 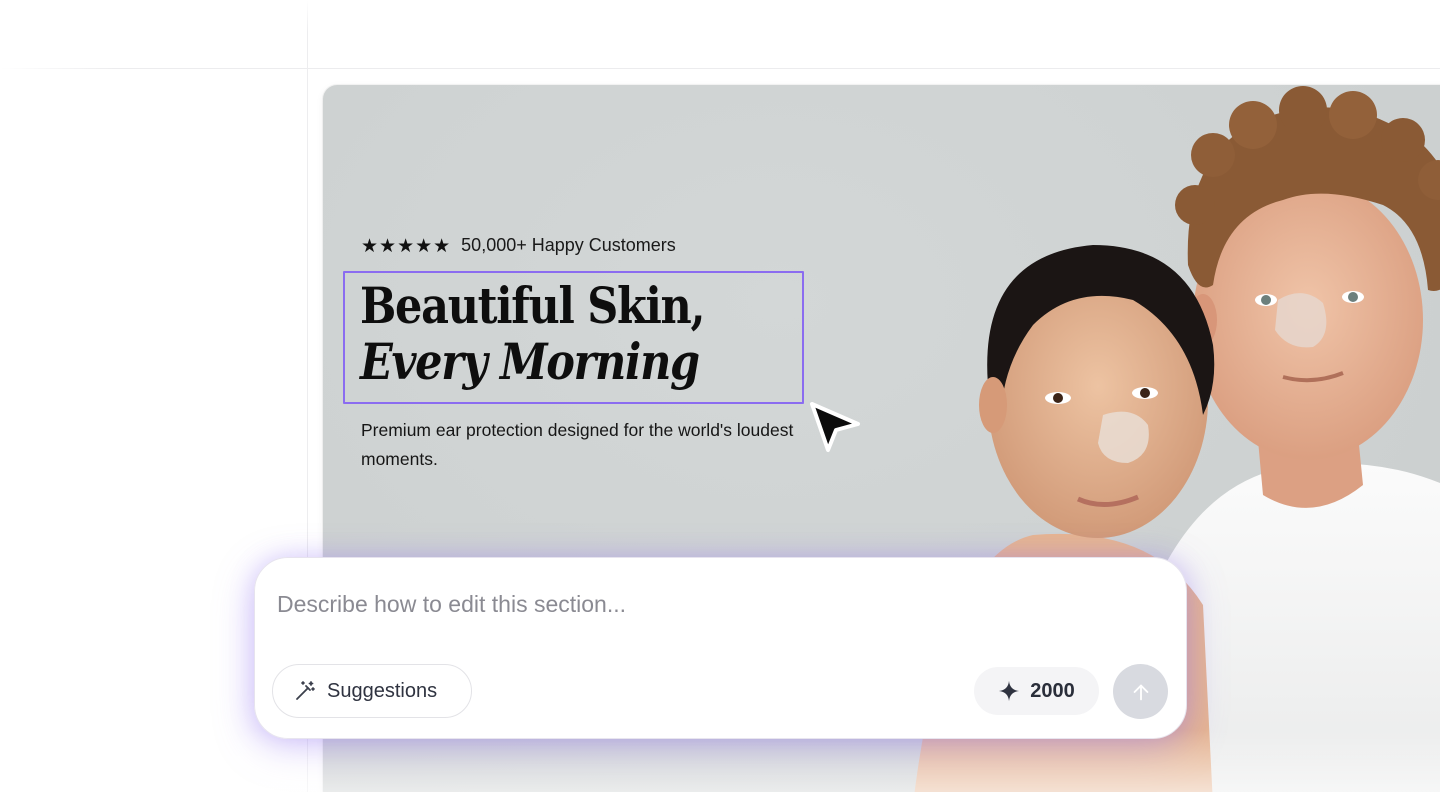 I want to click on top-bar, so click(x=720, y=34).